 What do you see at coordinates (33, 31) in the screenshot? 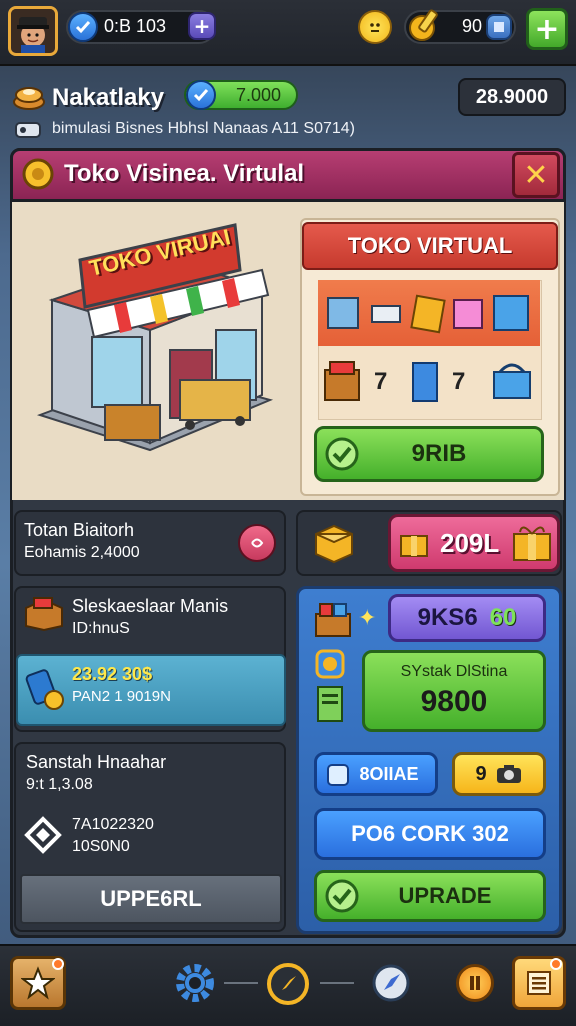
I see `avatar` at bounding box center [33, 31].